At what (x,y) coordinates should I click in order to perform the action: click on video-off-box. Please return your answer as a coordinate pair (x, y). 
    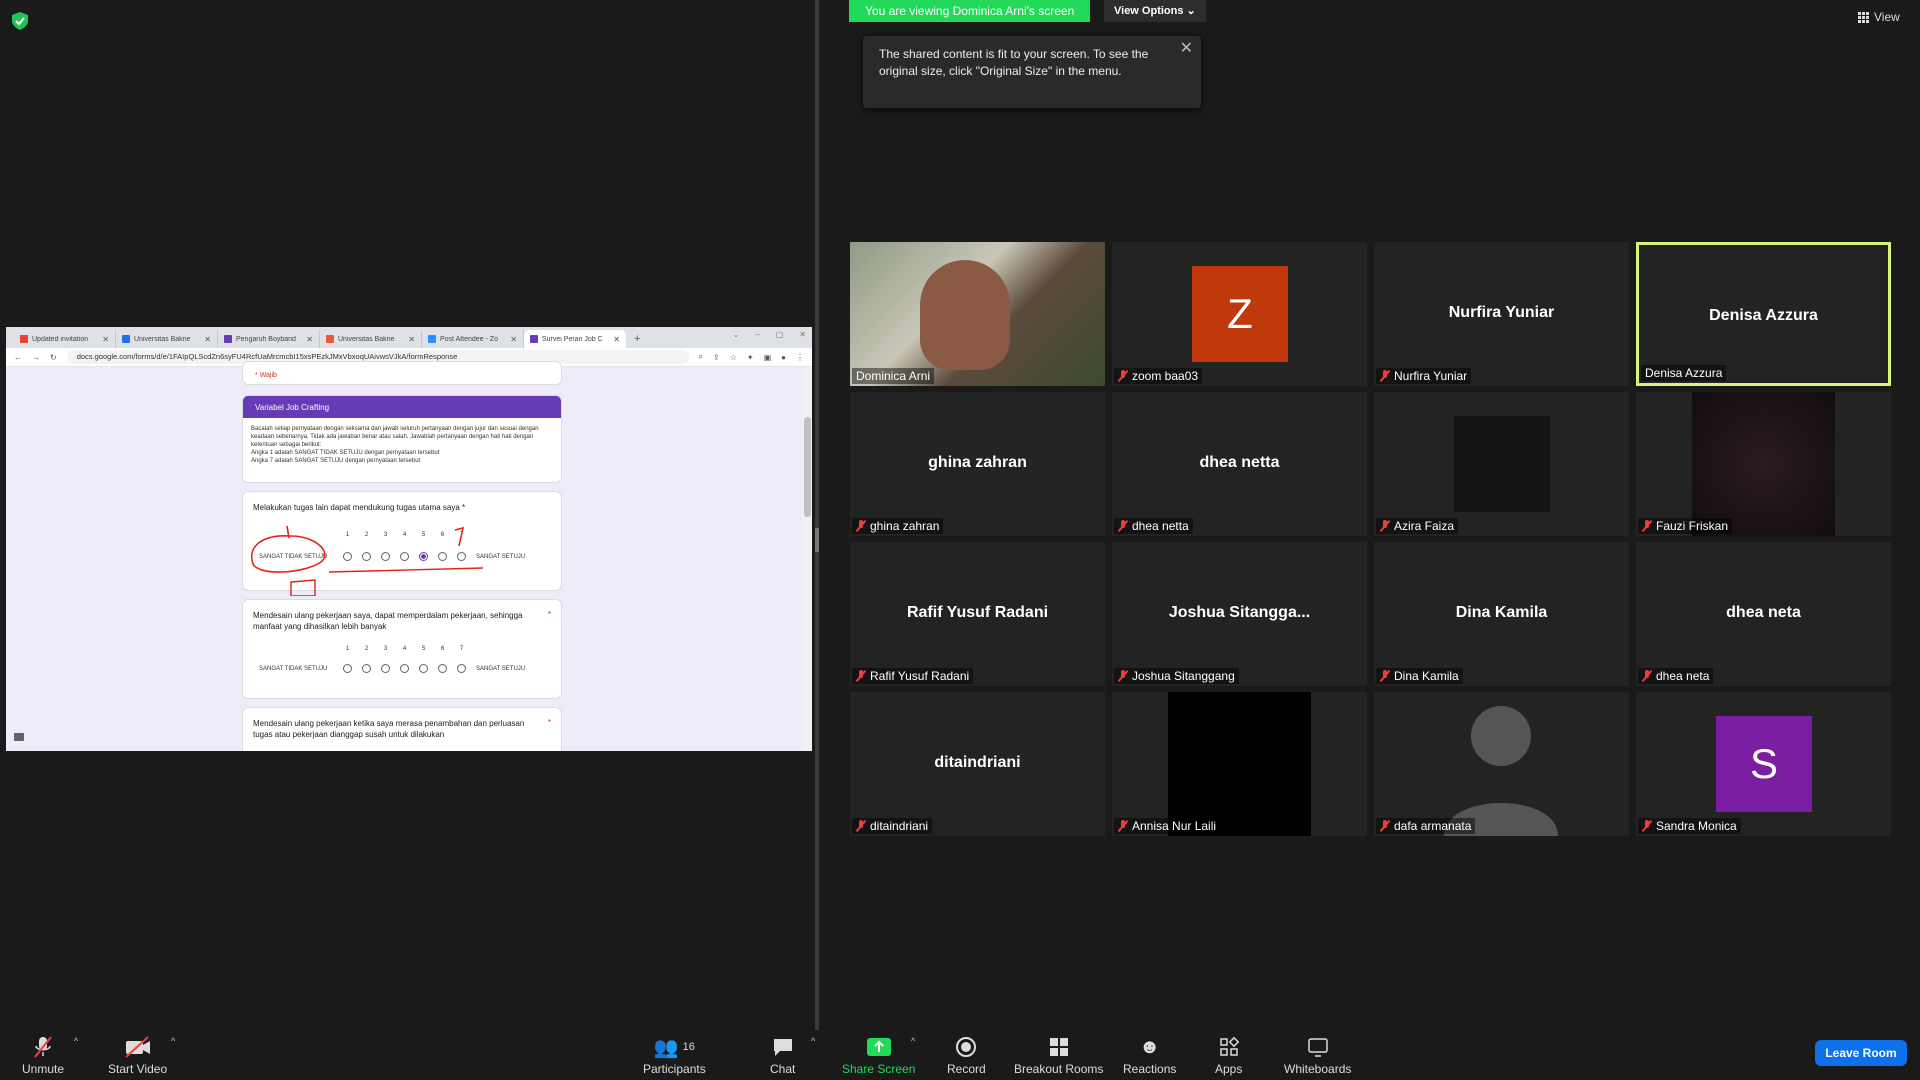
    Looking at the image, I should click on (1502, 464).